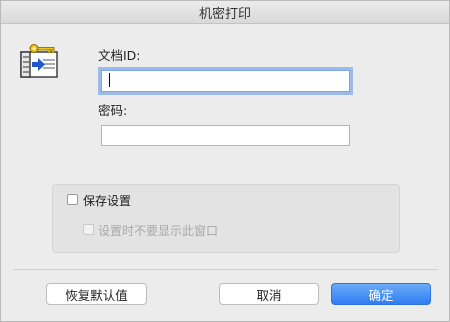  Describe the element at coordinates (72, 199) in the screenshot. I see `save-settings-checkbox` at that location.